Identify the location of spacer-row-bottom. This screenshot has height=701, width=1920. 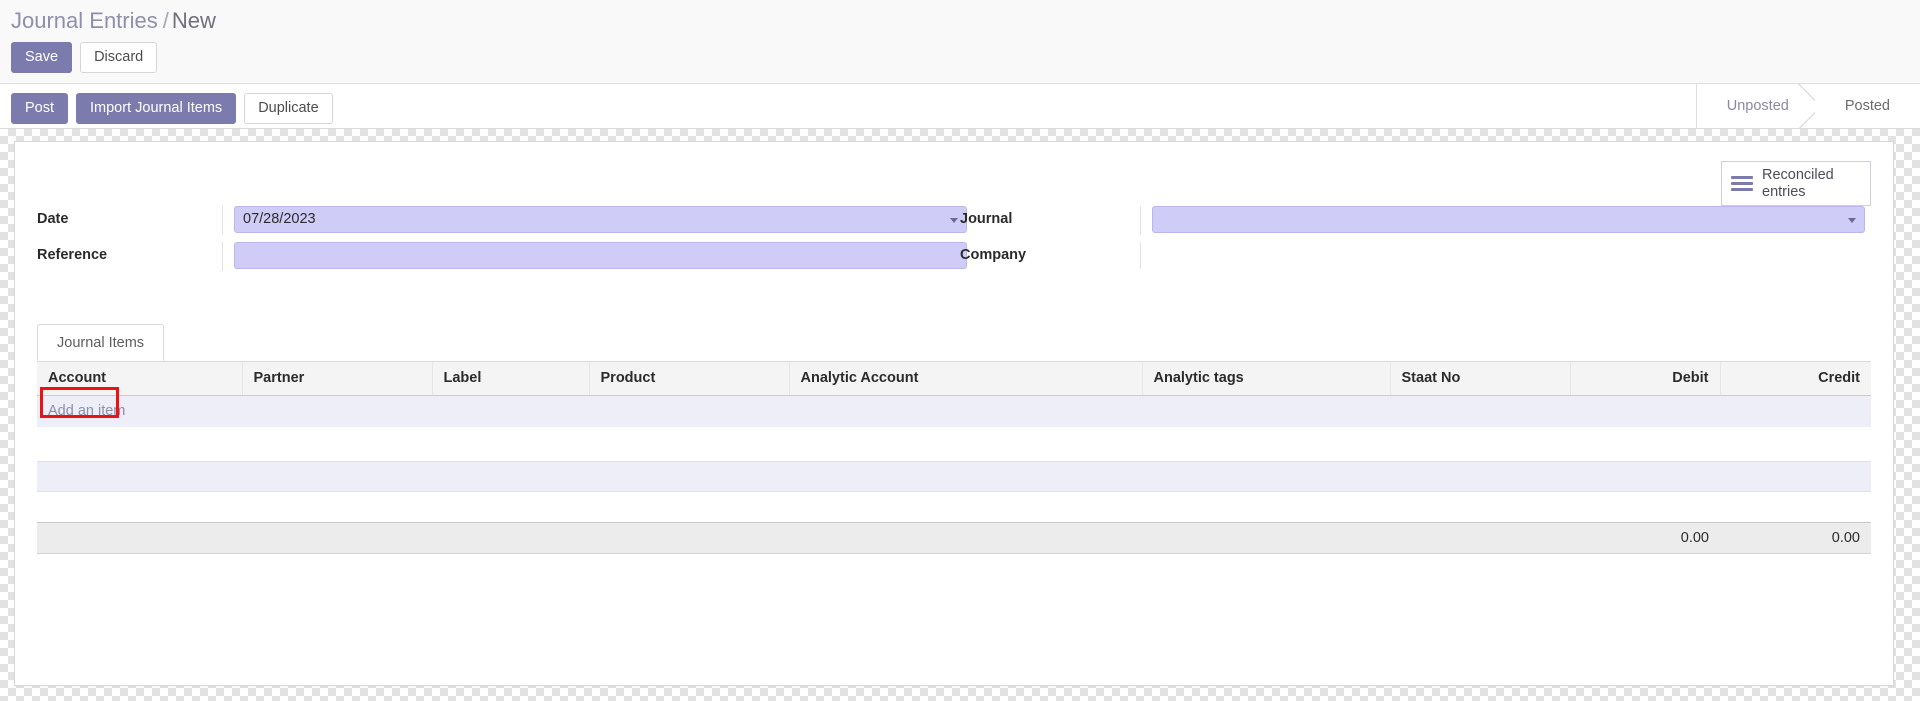
(954, 507).